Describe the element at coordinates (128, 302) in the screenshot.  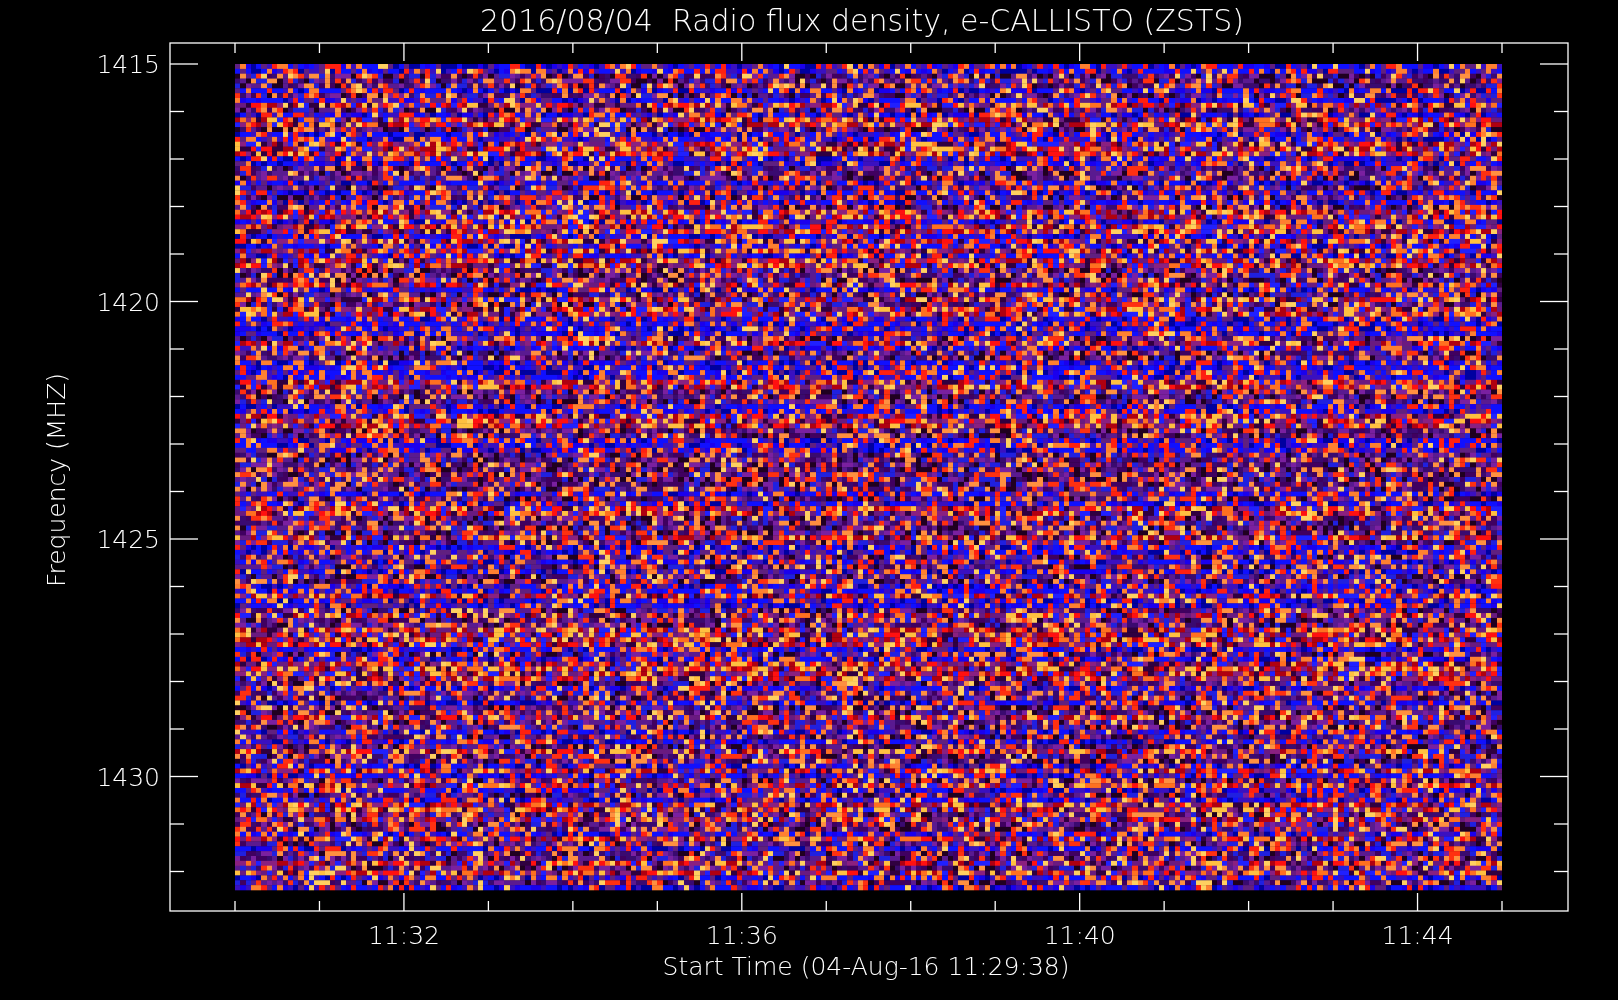
I see `y-tick-label: 1420` at that location.